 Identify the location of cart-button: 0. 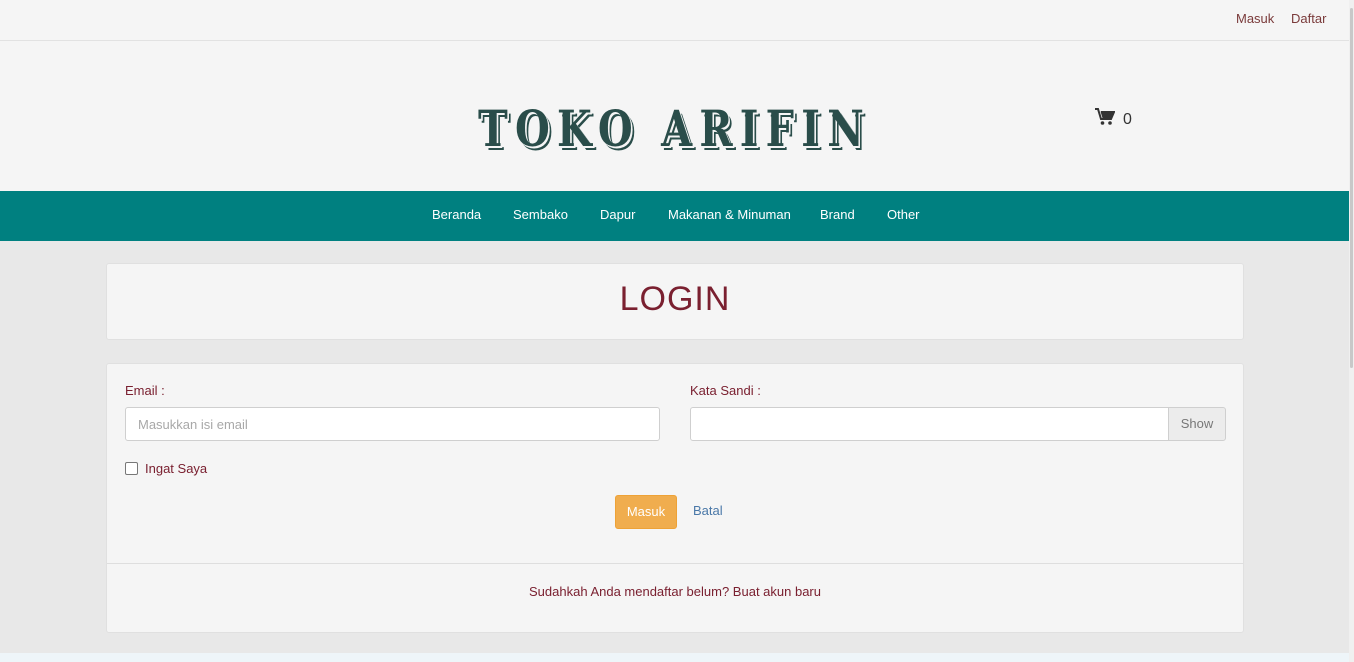
(1113, 119).